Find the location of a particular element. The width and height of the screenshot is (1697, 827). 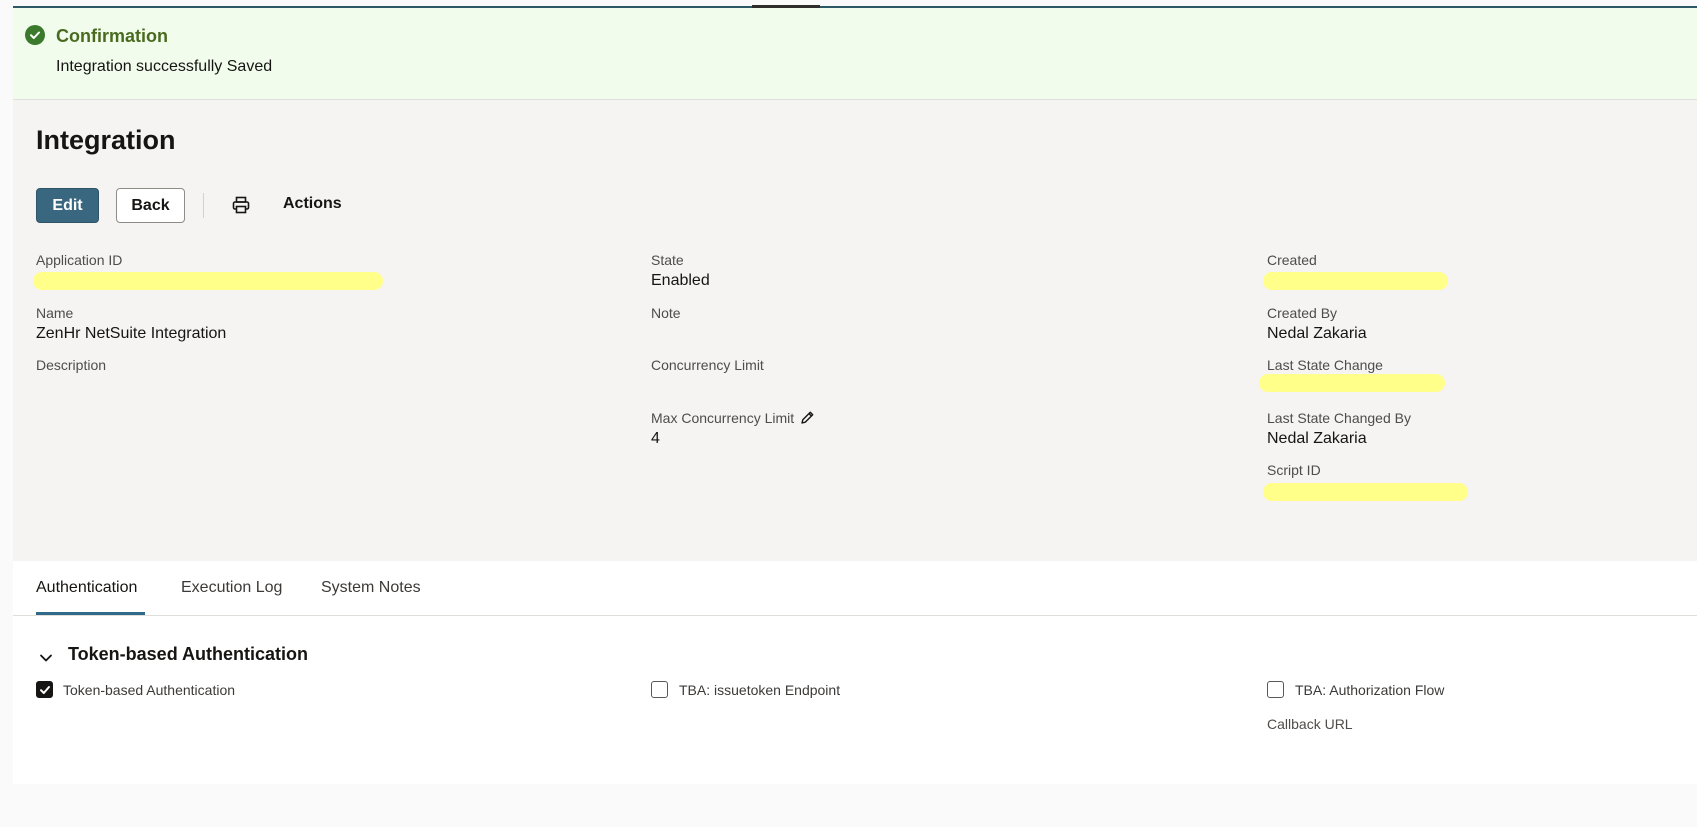

back-button: Back is located at coordinates (150, 205).